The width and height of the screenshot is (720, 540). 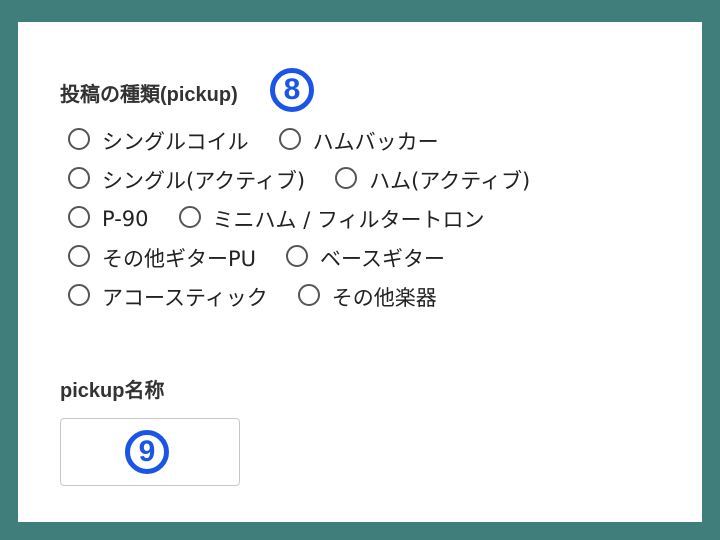 I want to click on radio-other-instrument: その他楽器, so click(x=367, y=297).